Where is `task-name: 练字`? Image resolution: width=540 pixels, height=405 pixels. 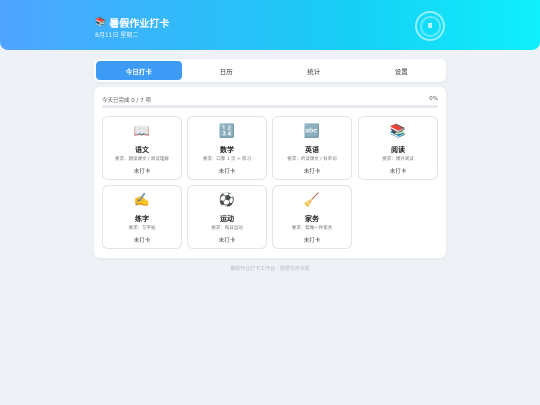 task-name: 练字 is located at coordinates (142, 219).